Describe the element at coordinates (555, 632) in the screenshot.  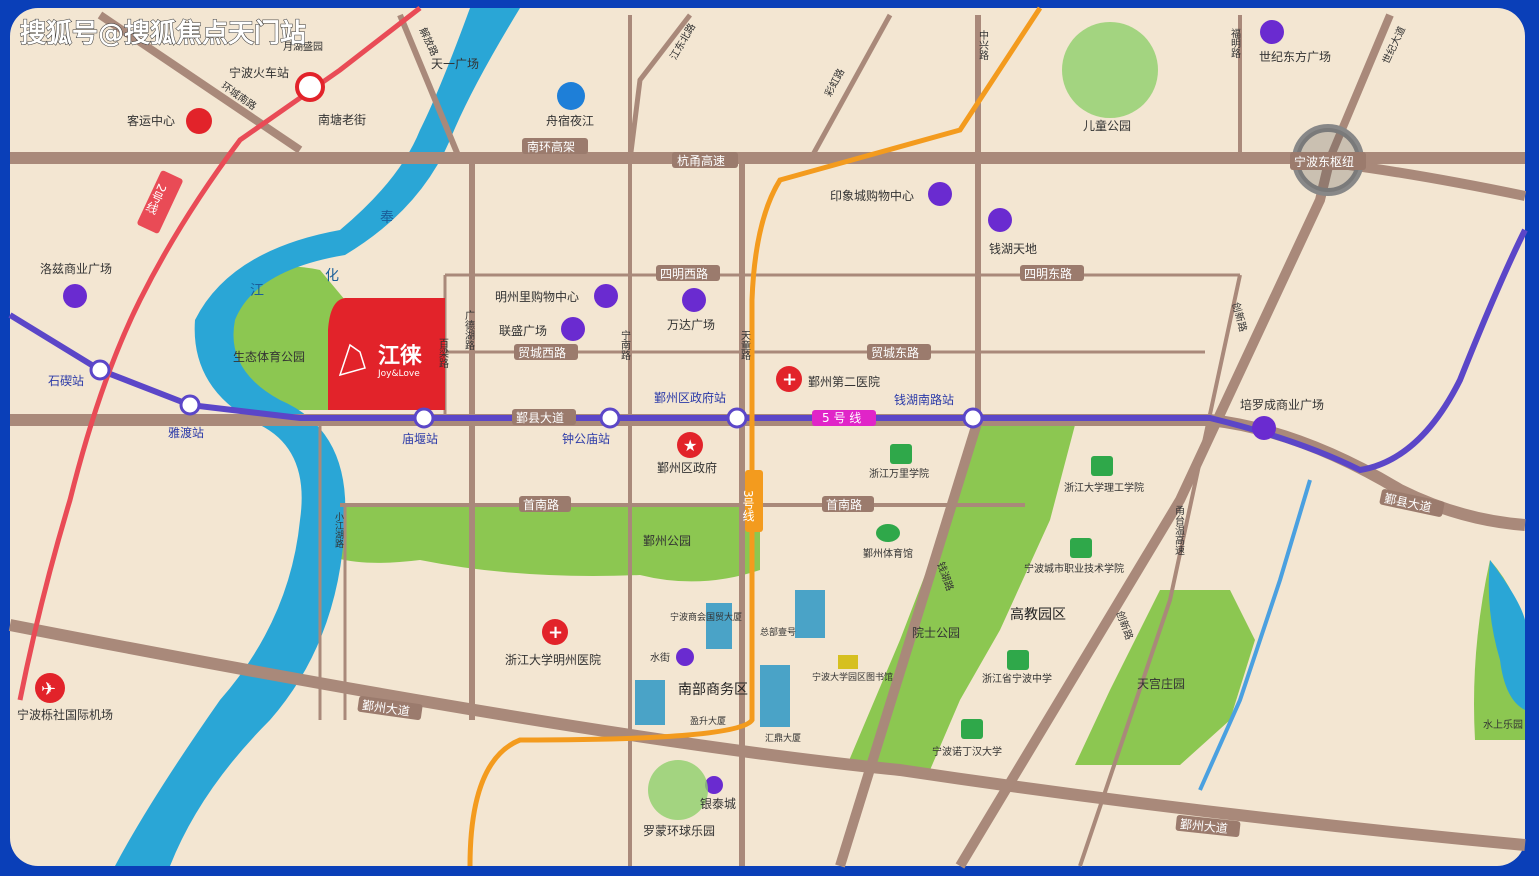
I see `hospital-cross-icon: +` at that location.